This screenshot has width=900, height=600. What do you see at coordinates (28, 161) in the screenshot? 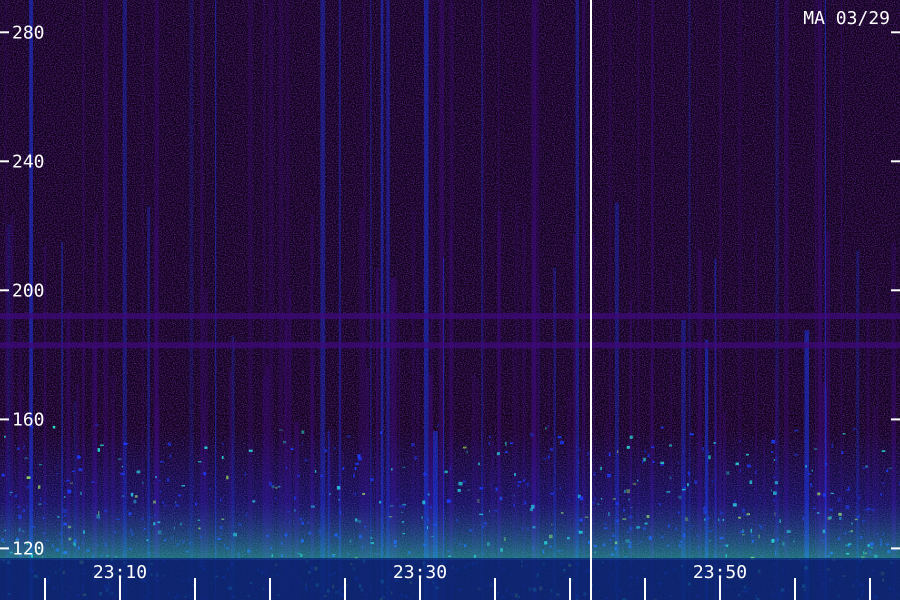
I see `y-tick-label: 240` at bounding box center [28, 161].